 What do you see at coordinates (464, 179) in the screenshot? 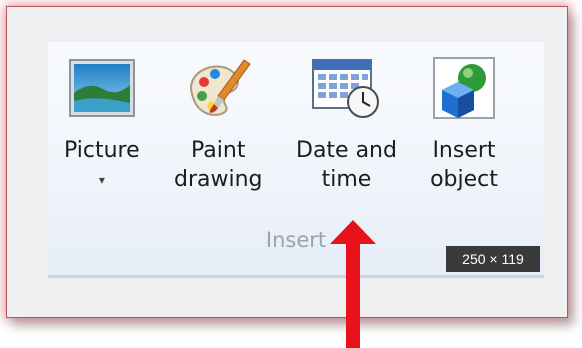
I see `insert-object-label-line2: object` at bounding box center [464, 179].